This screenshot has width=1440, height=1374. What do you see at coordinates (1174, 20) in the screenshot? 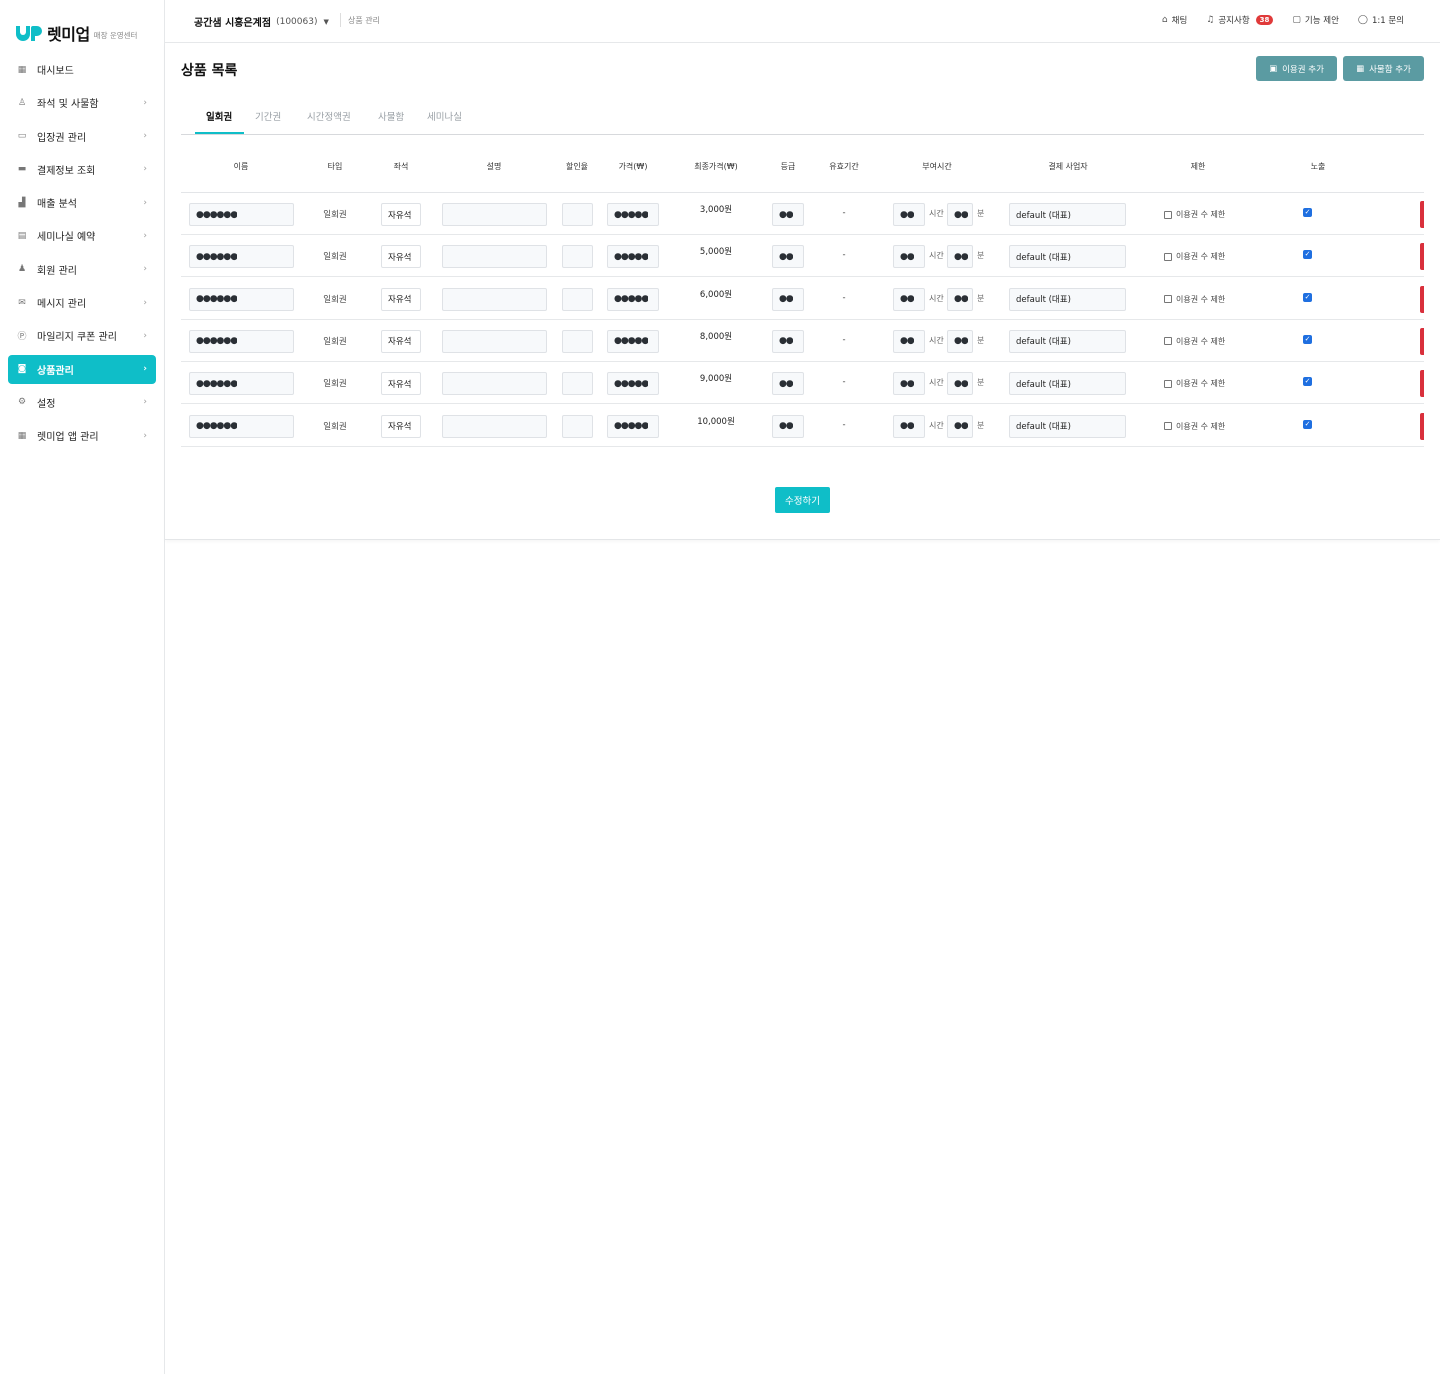
I see `chat-button: ⌂ 채팅` at bounding box center [1174, 20].